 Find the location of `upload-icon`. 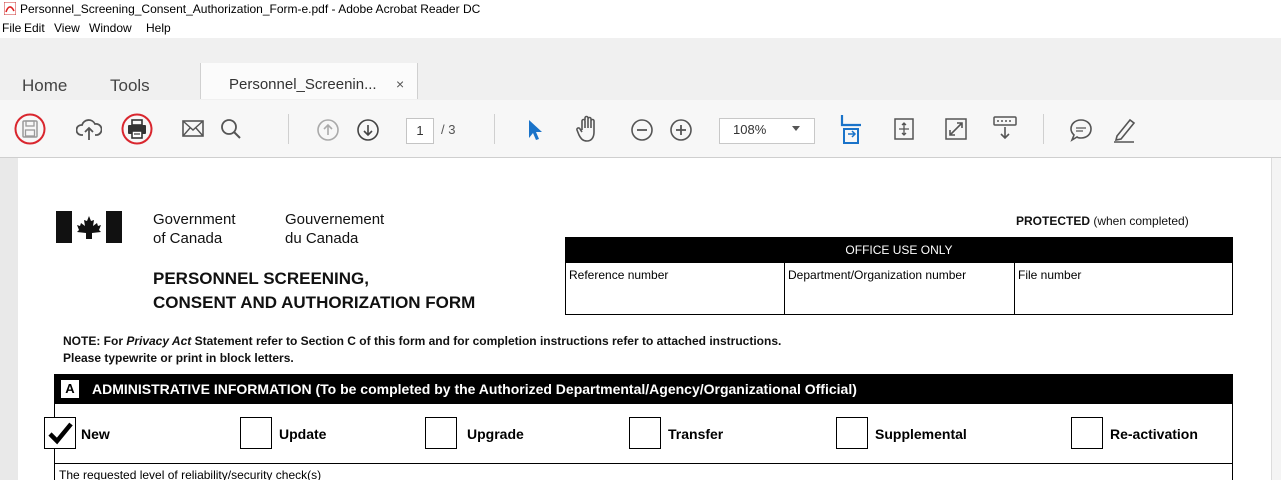

upload-icon is located at coordinates (89, 129).